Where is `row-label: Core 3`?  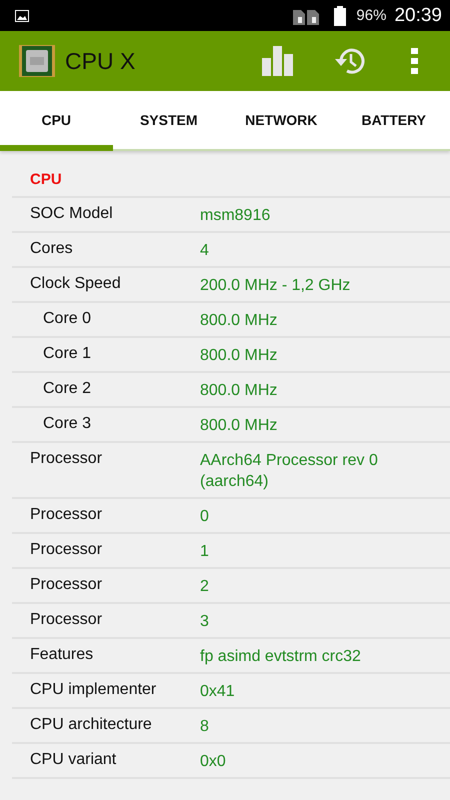 row-label: Core 3 is located at coordinates (67, 424).